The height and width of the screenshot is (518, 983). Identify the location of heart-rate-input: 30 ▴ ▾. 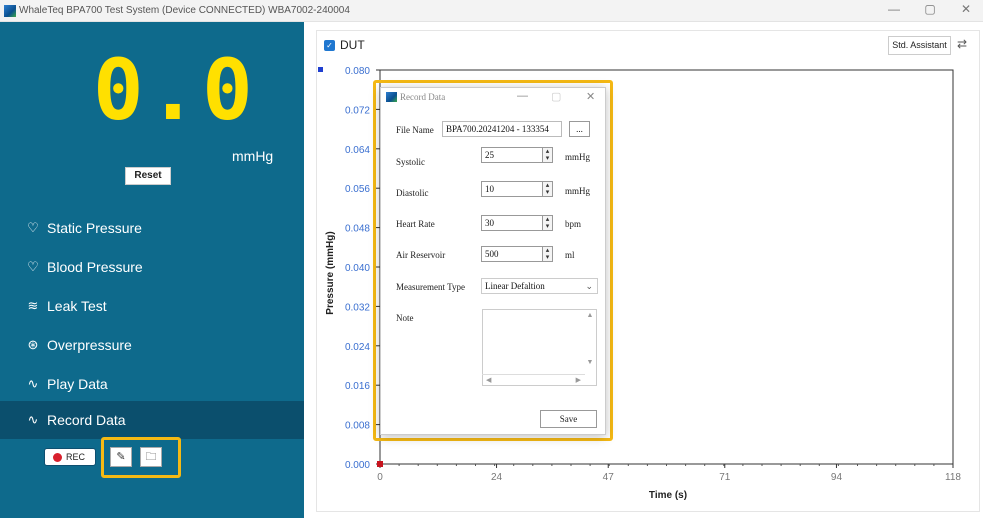
(517, 223).